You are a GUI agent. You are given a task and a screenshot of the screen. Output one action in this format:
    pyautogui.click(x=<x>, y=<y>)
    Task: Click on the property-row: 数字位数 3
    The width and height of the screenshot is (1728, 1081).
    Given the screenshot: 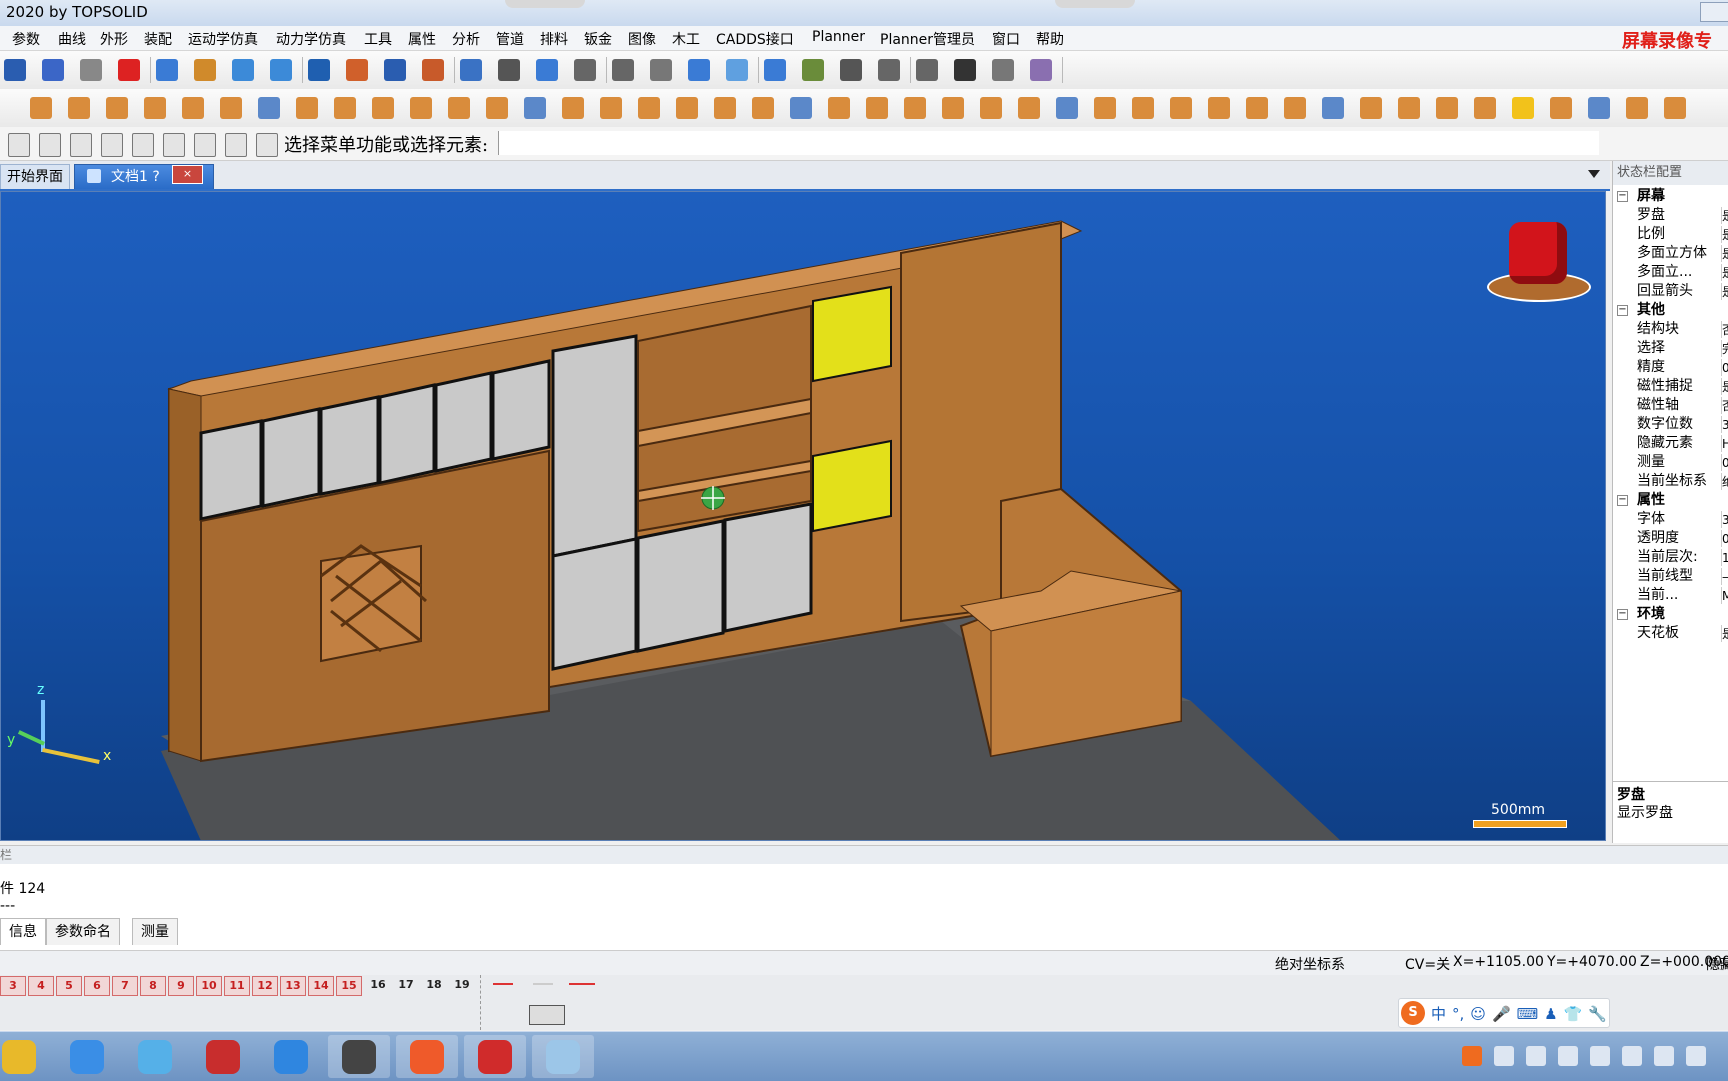 What is the action you would take?
    pyautogui.click(x=1670, y=424)
    